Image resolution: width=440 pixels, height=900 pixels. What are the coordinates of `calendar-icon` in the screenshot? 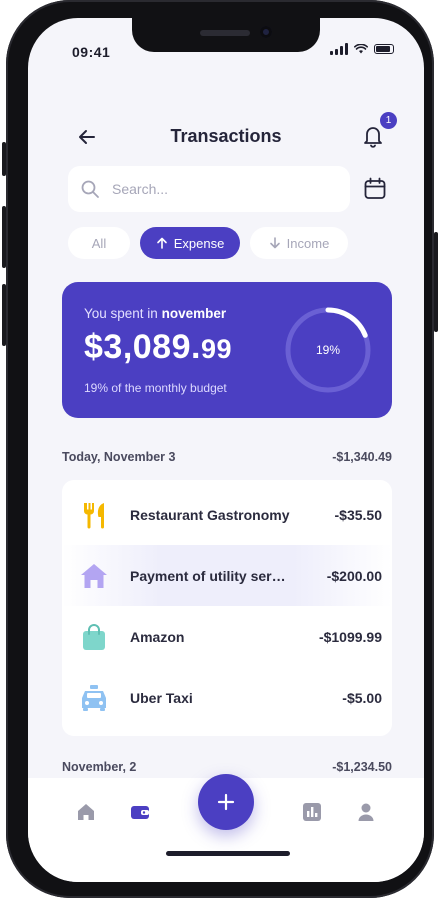 It's located at (375, 188).